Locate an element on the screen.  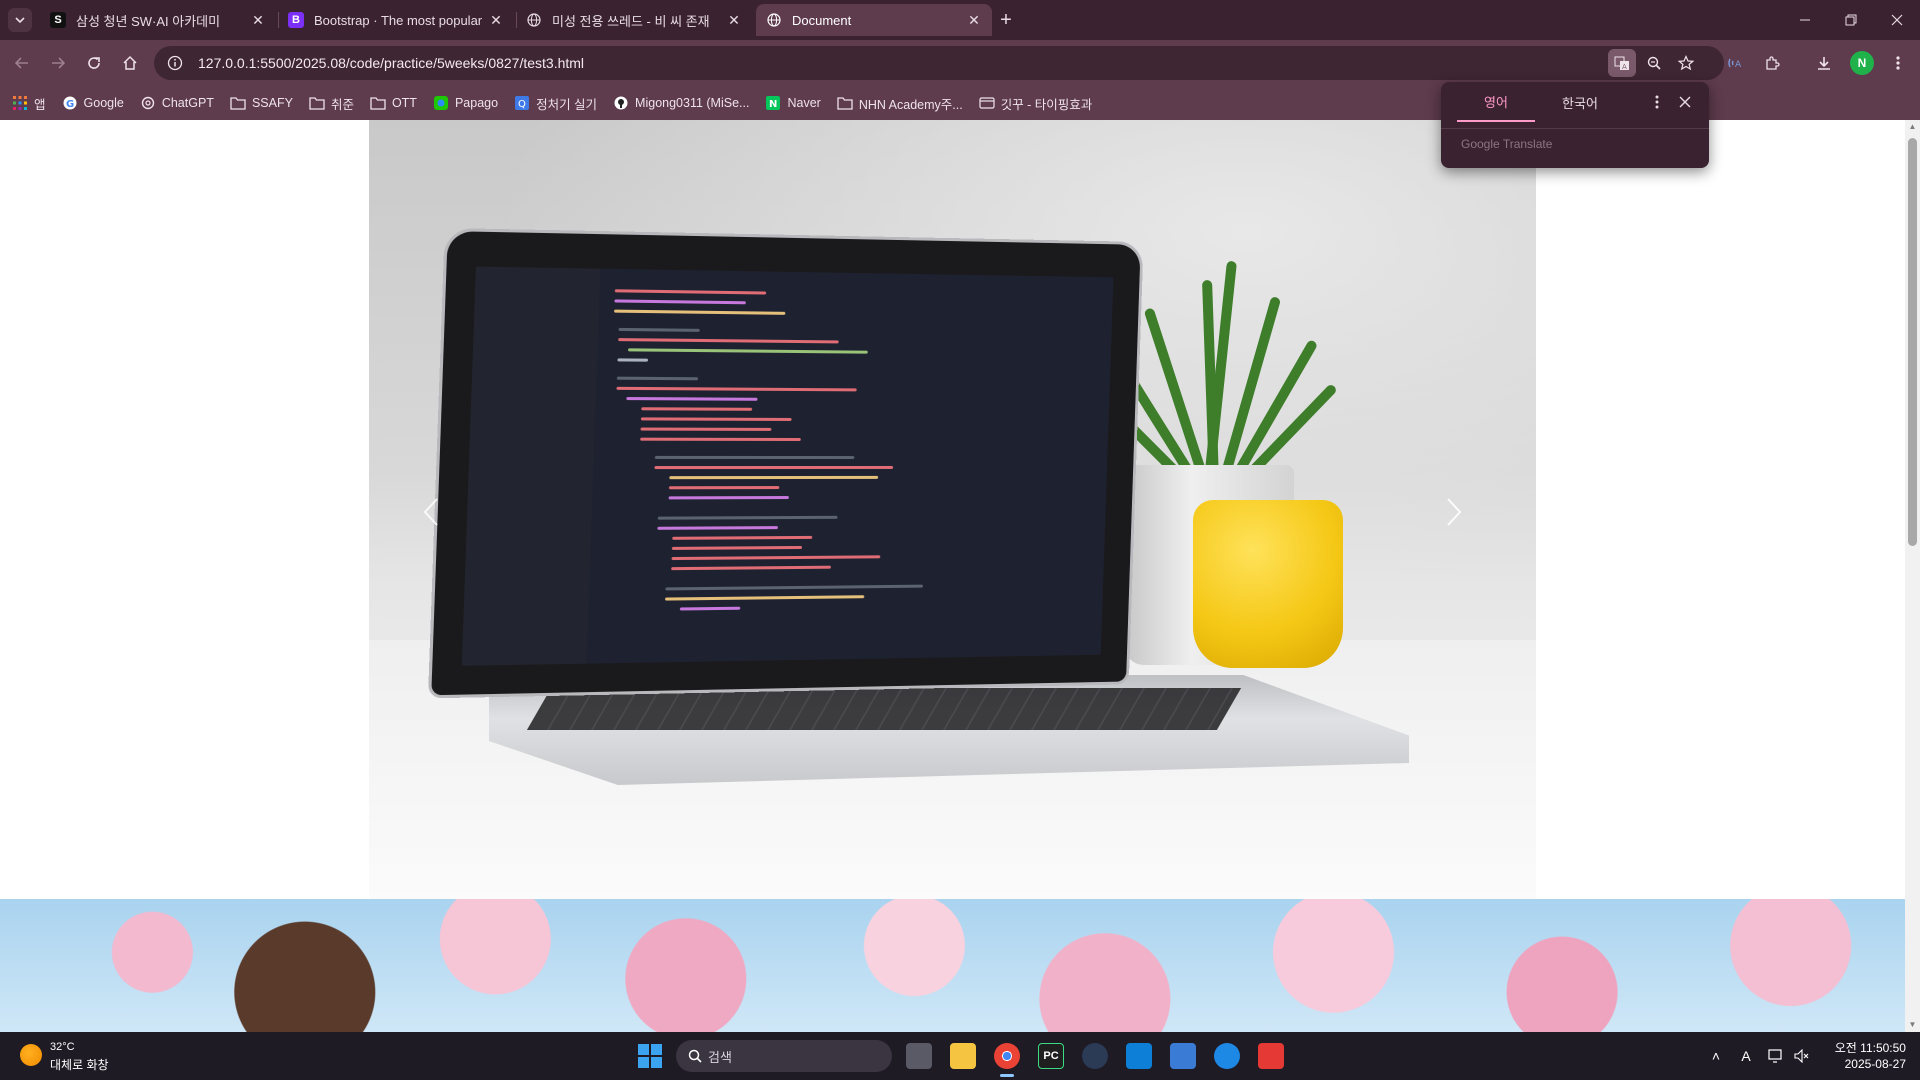
minimize-icon is located at coordinates (1805, 20).